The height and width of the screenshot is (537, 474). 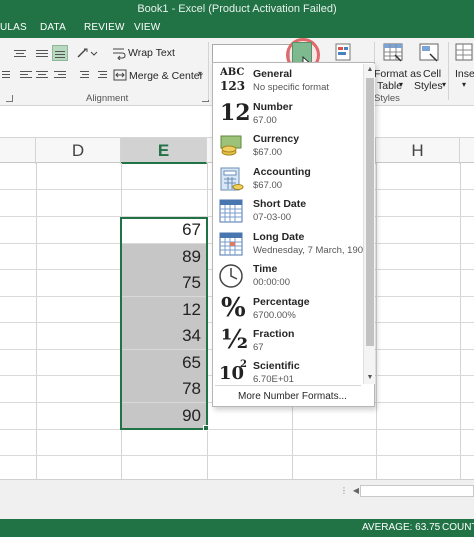 I want to click on menu-item-number: 12 Number 67.00, so click(x=288, y=114).